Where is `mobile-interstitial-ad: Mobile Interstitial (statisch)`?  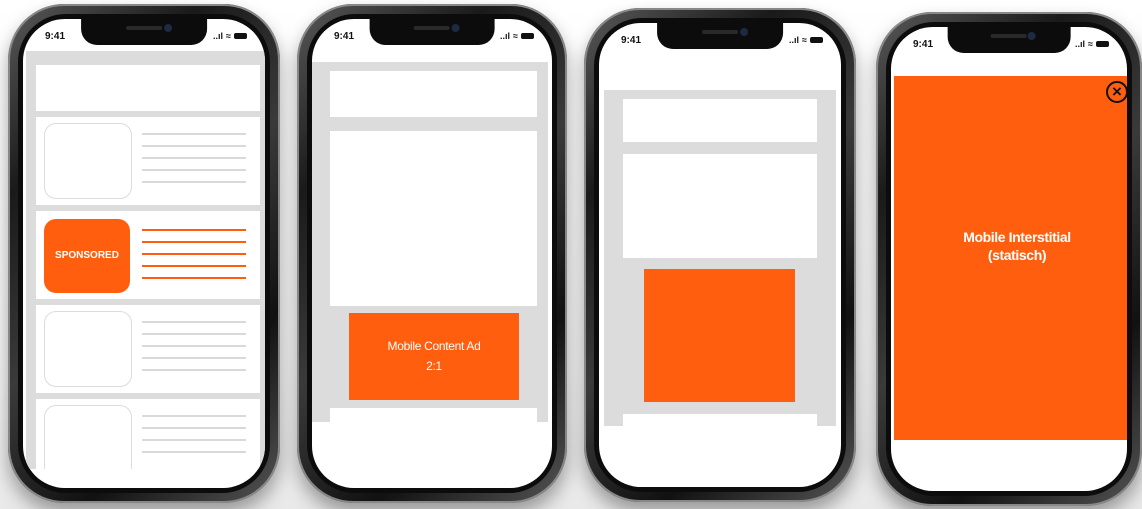
mobile-interstitial-ad: Mobile Interstitial (statisch) is located at coordinates (1010, 258).